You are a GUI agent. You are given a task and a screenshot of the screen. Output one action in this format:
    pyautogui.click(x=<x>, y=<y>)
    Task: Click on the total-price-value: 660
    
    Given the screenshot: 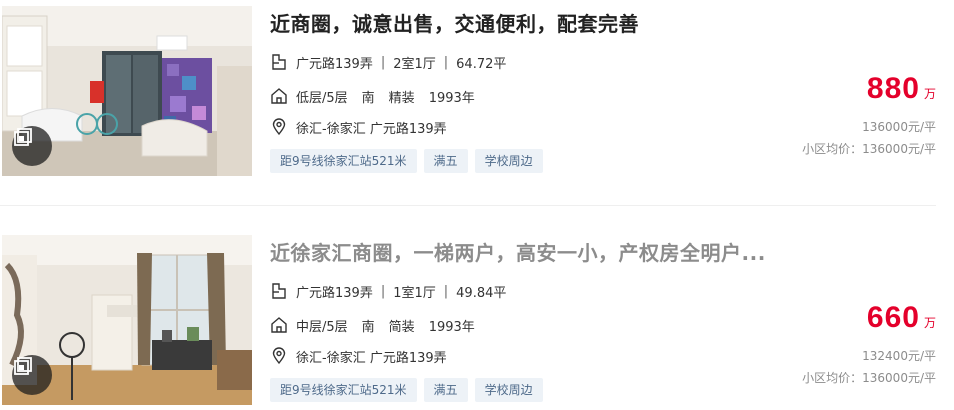 What is the action you would take?
    pyautogui.click(x=893, y=317)
    